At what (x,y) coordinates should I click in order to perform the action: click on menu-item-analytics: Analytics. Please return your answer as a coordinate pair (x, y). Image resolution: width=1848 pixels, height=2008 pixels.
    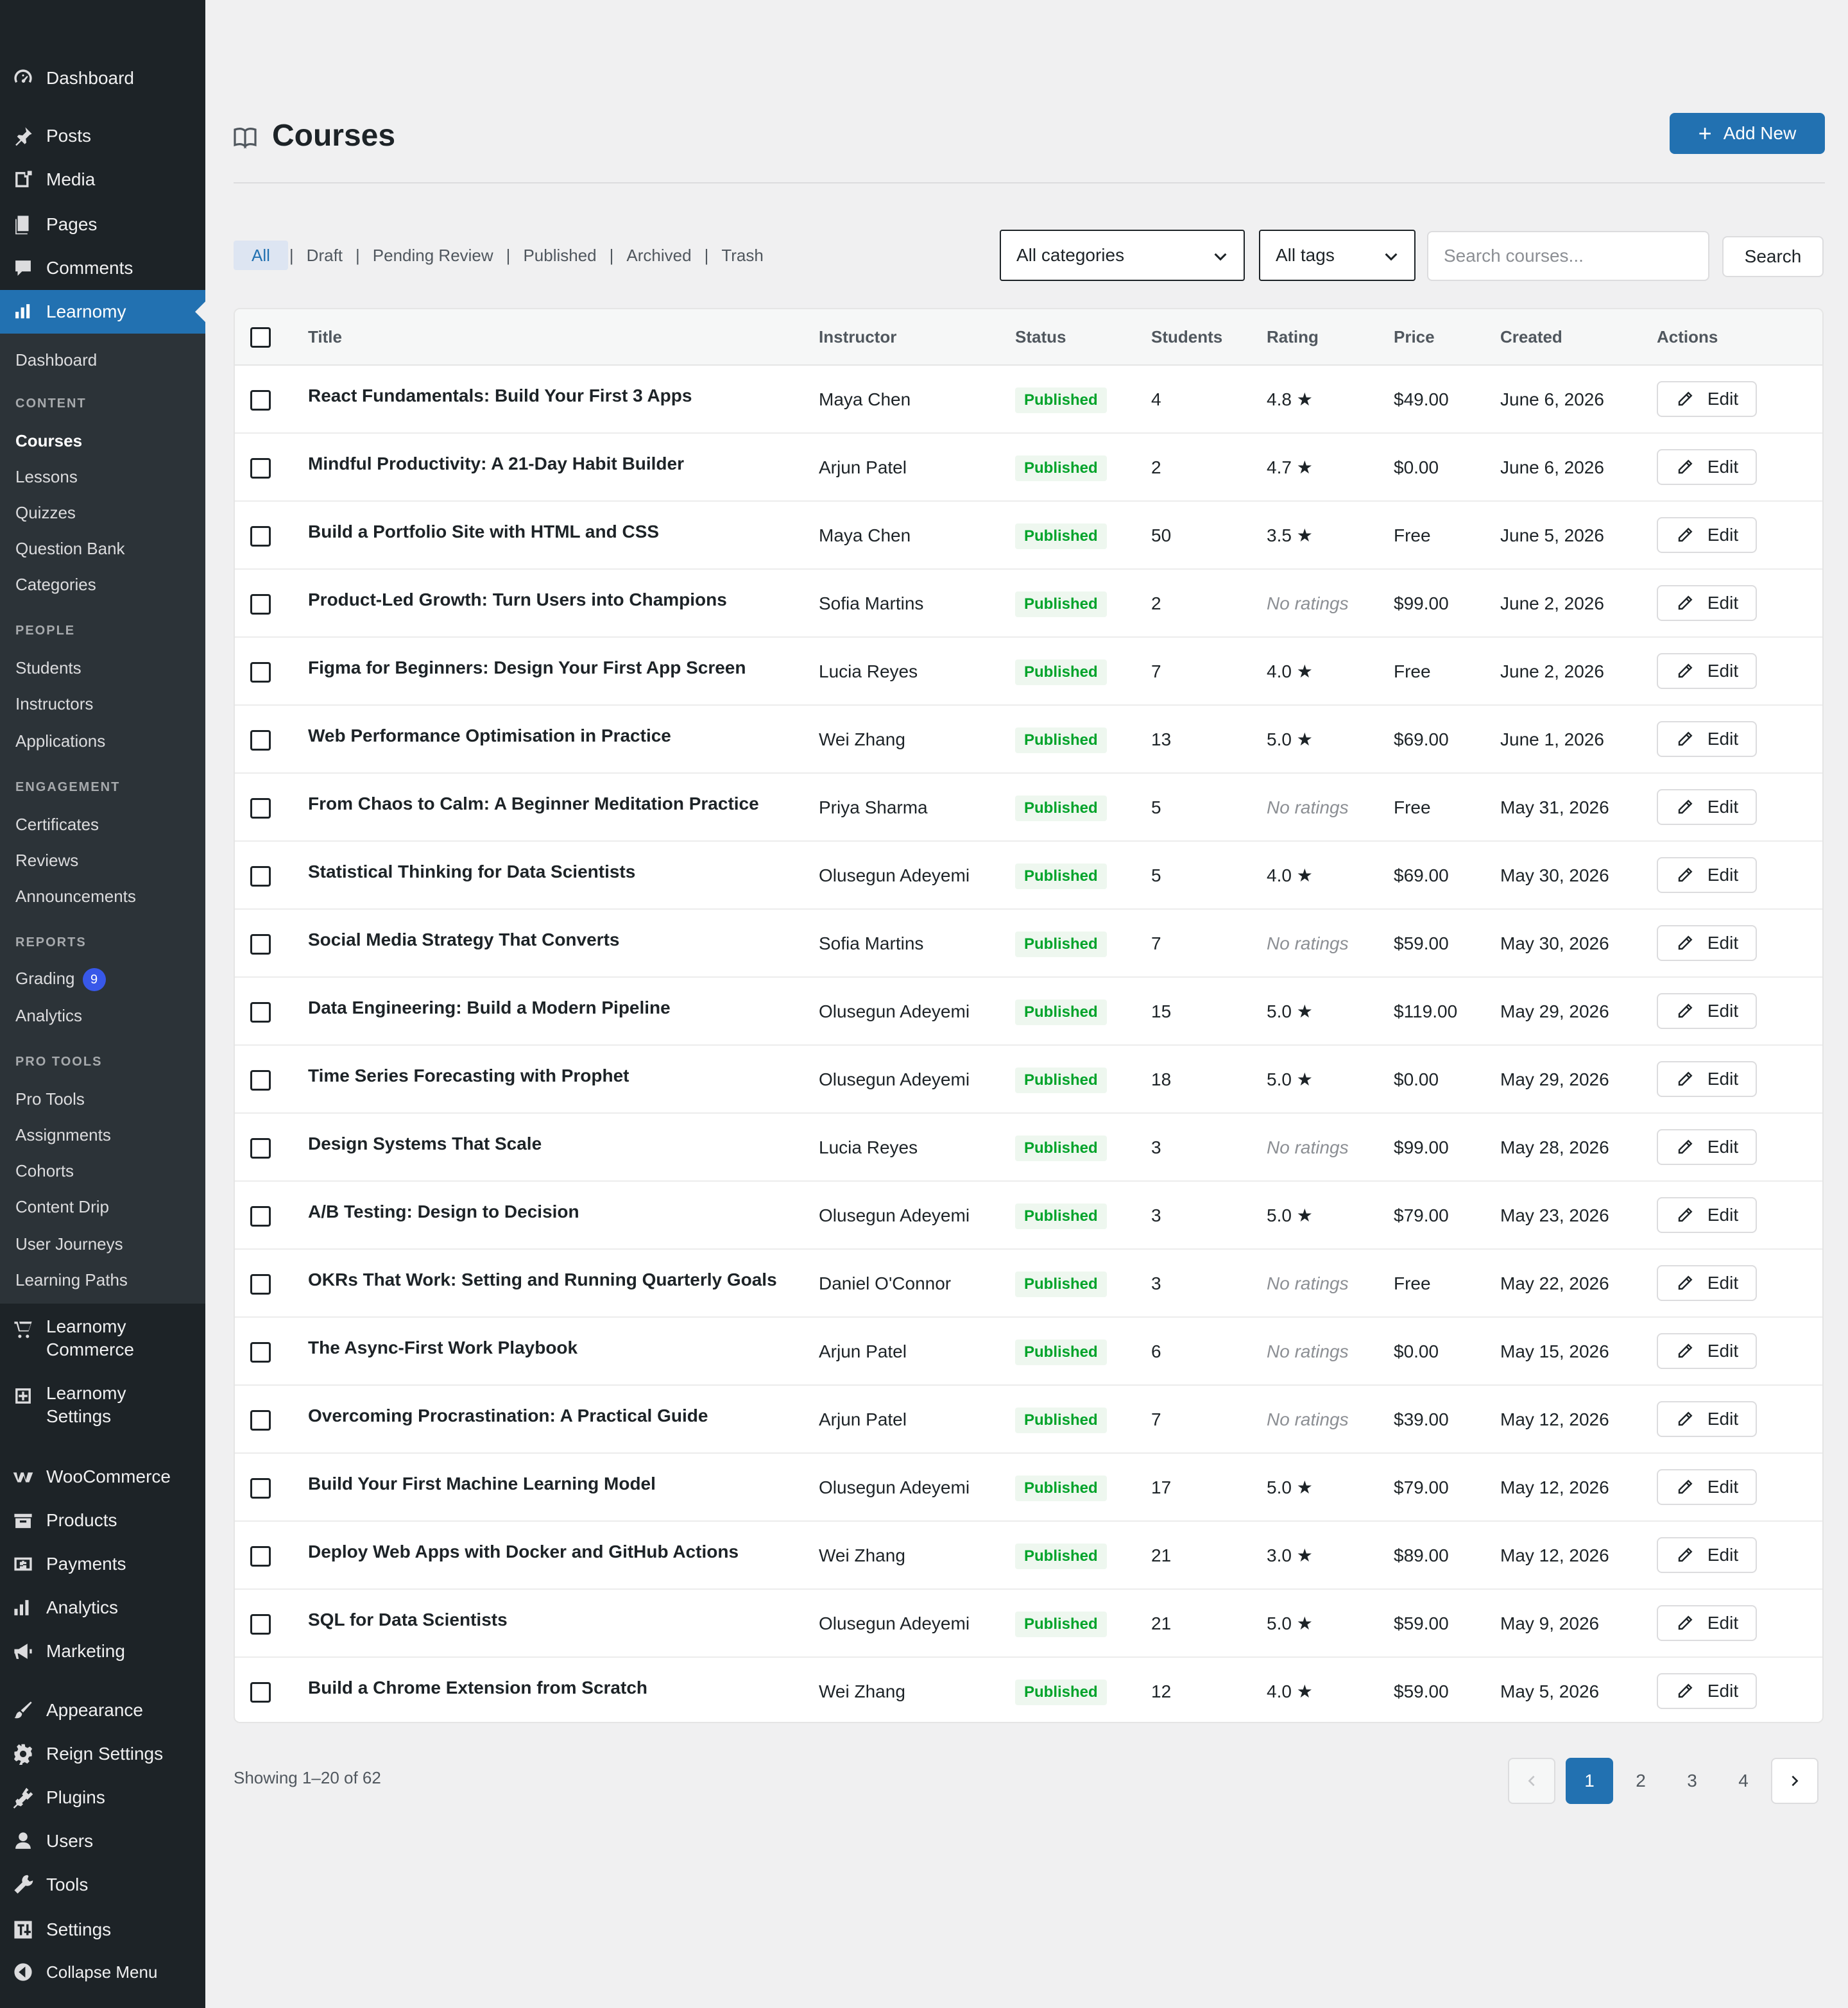
    Looking at the image, I should click on (103, 1608).